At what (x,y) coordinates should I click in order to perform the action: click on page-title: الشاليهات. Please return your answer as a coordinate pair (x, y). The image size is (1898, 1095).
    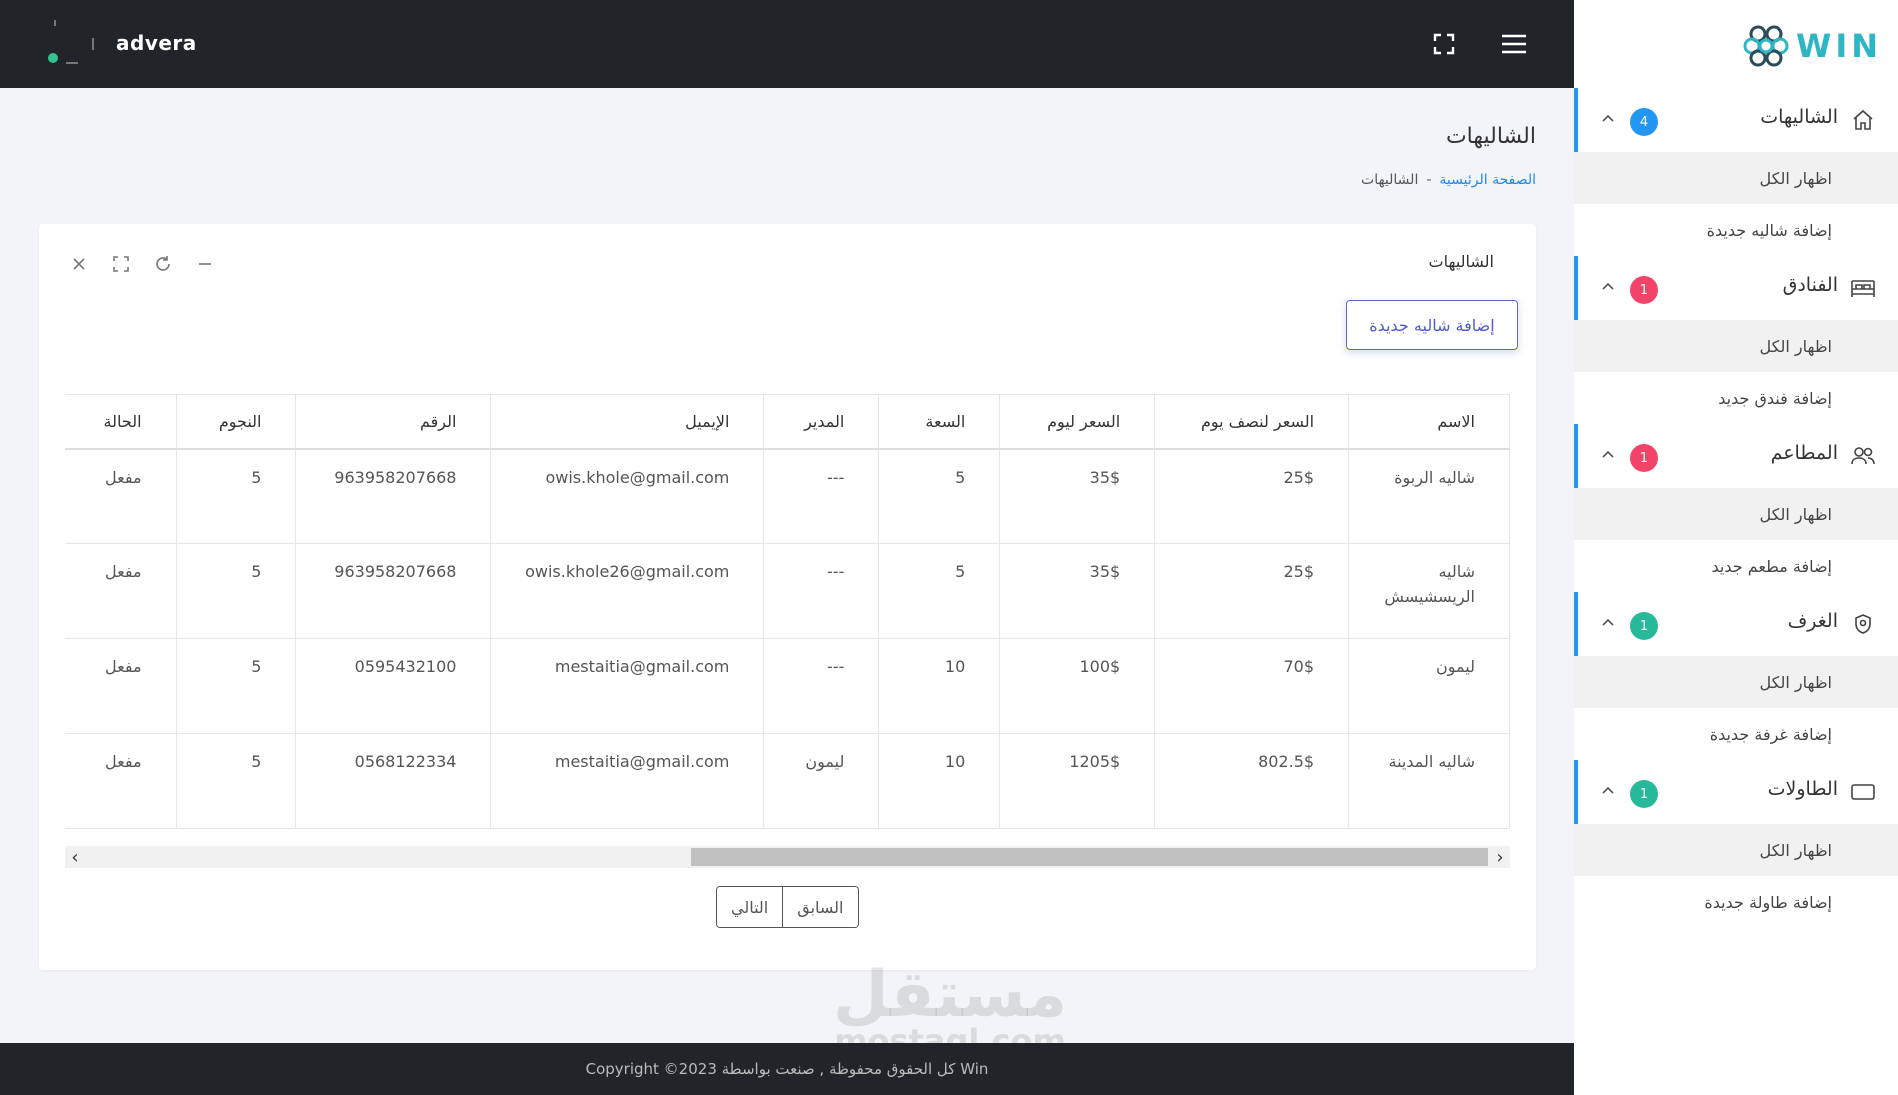
    Looking at the image, I should click on (1490, 136).